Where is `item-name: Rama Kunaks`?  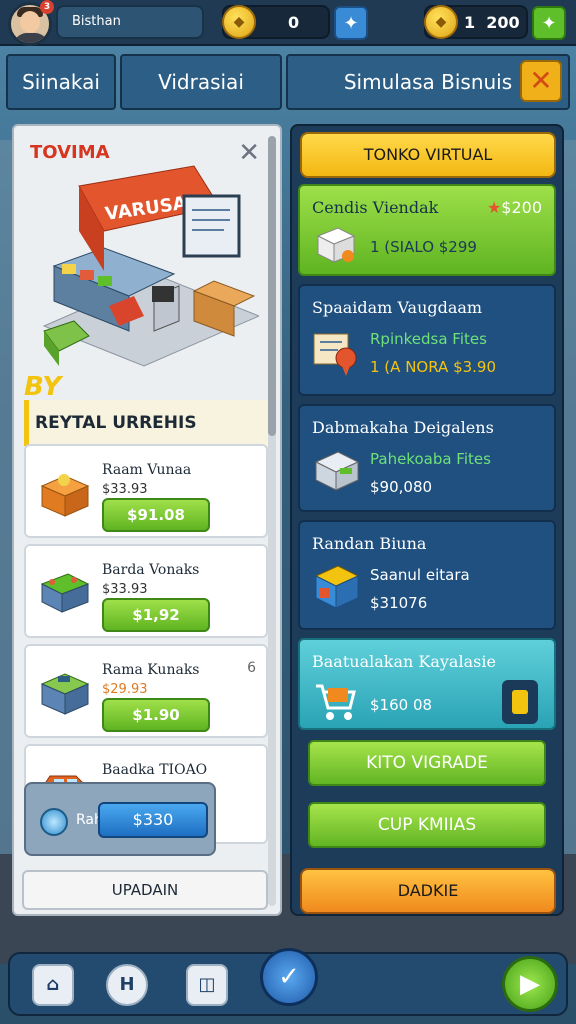
item-name: Rama Kunaks is located at coordinates (151, 670).